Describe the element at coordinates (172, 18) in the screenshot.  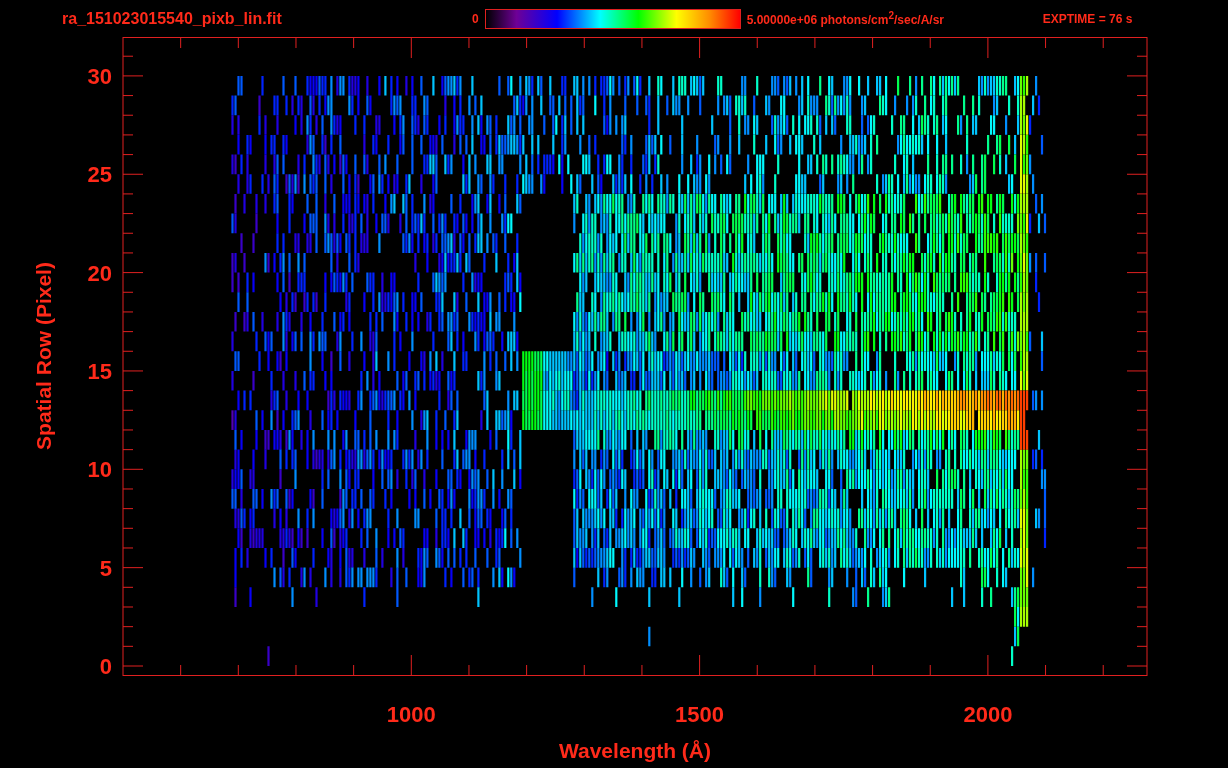
I see `file-name: ra_151023015540_pixb_lin.fit` at that location.